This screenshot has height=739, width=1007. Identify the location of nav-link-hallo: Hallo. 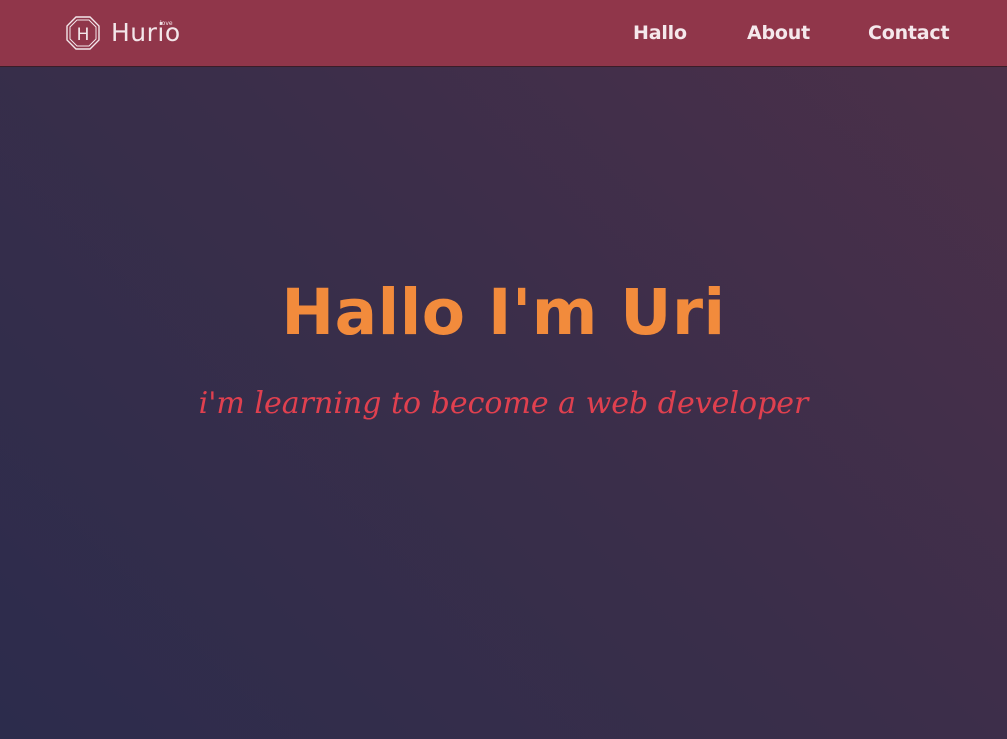
(660, 33).